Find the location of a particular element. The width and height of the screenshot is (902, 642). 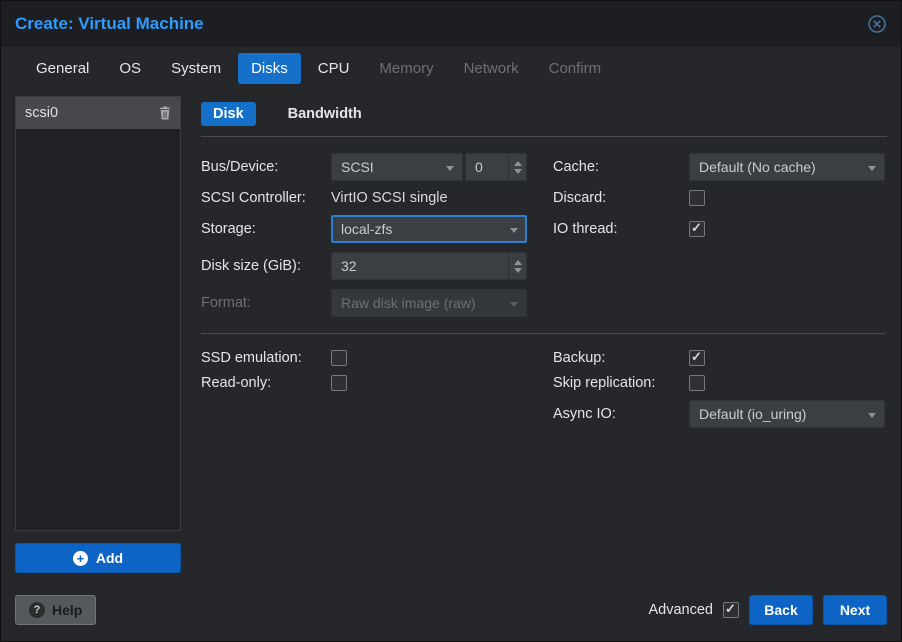

tab-network: Network is located at coordinates (491, 68).